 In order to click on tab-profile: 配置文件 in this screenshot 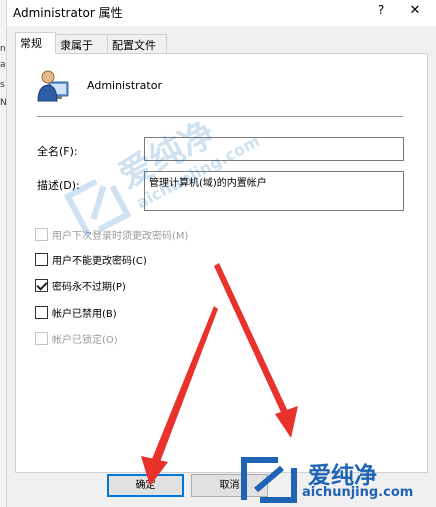, I will do `click(137, 43)`.